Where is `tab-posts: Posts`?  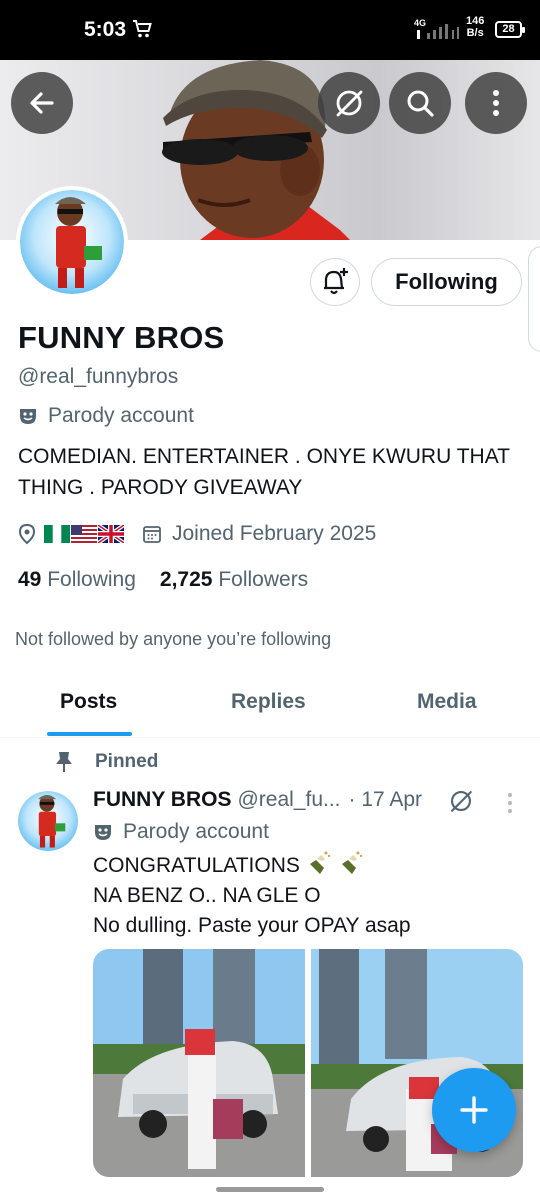
tab-posts: Posts is located at coordinates (88, 702).